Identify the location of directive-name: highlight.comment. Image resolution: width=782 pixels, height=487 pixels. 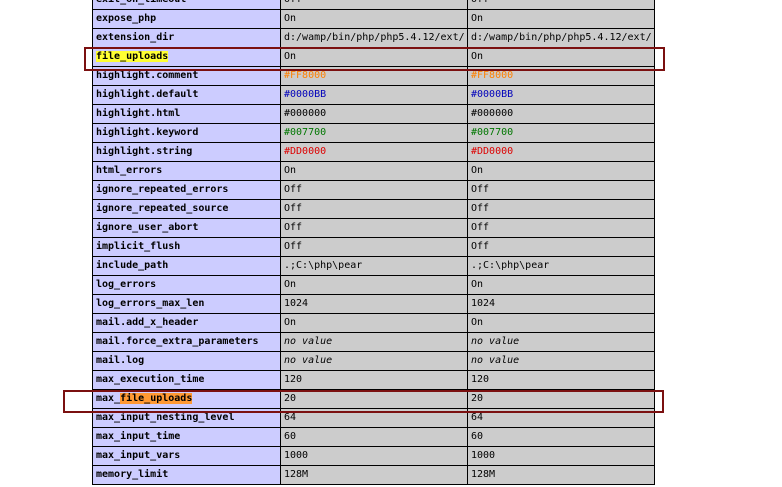
(186, 76).